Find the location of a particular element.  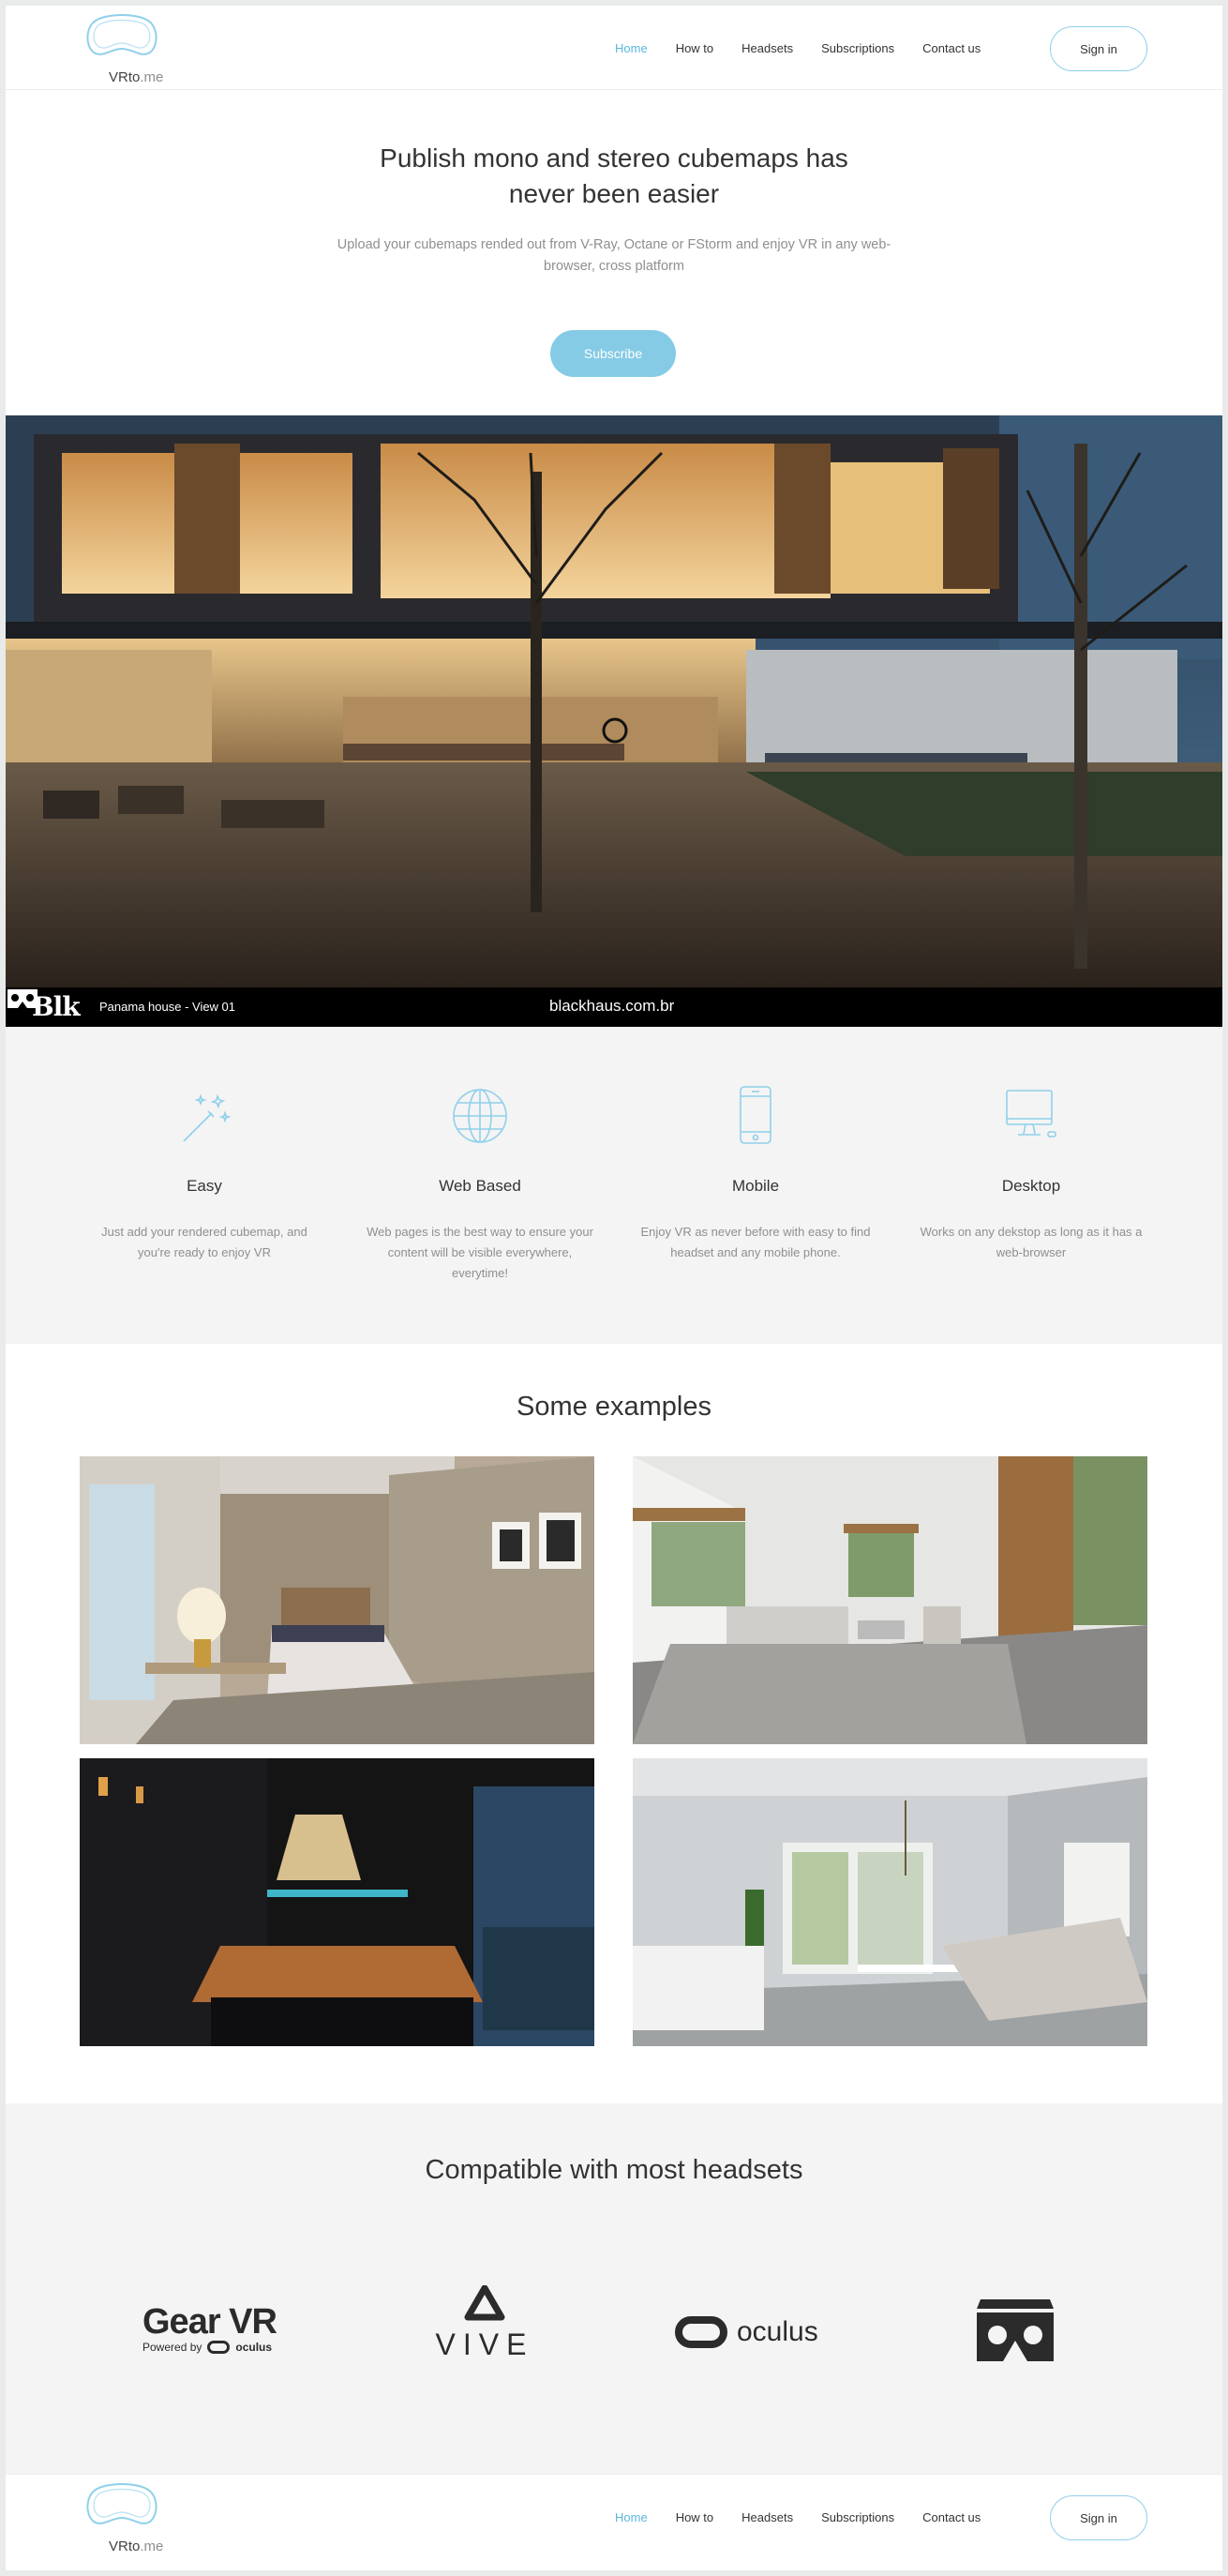

gearvr-powered-row: Powered by oculus is located at coordinates (217, 2347).